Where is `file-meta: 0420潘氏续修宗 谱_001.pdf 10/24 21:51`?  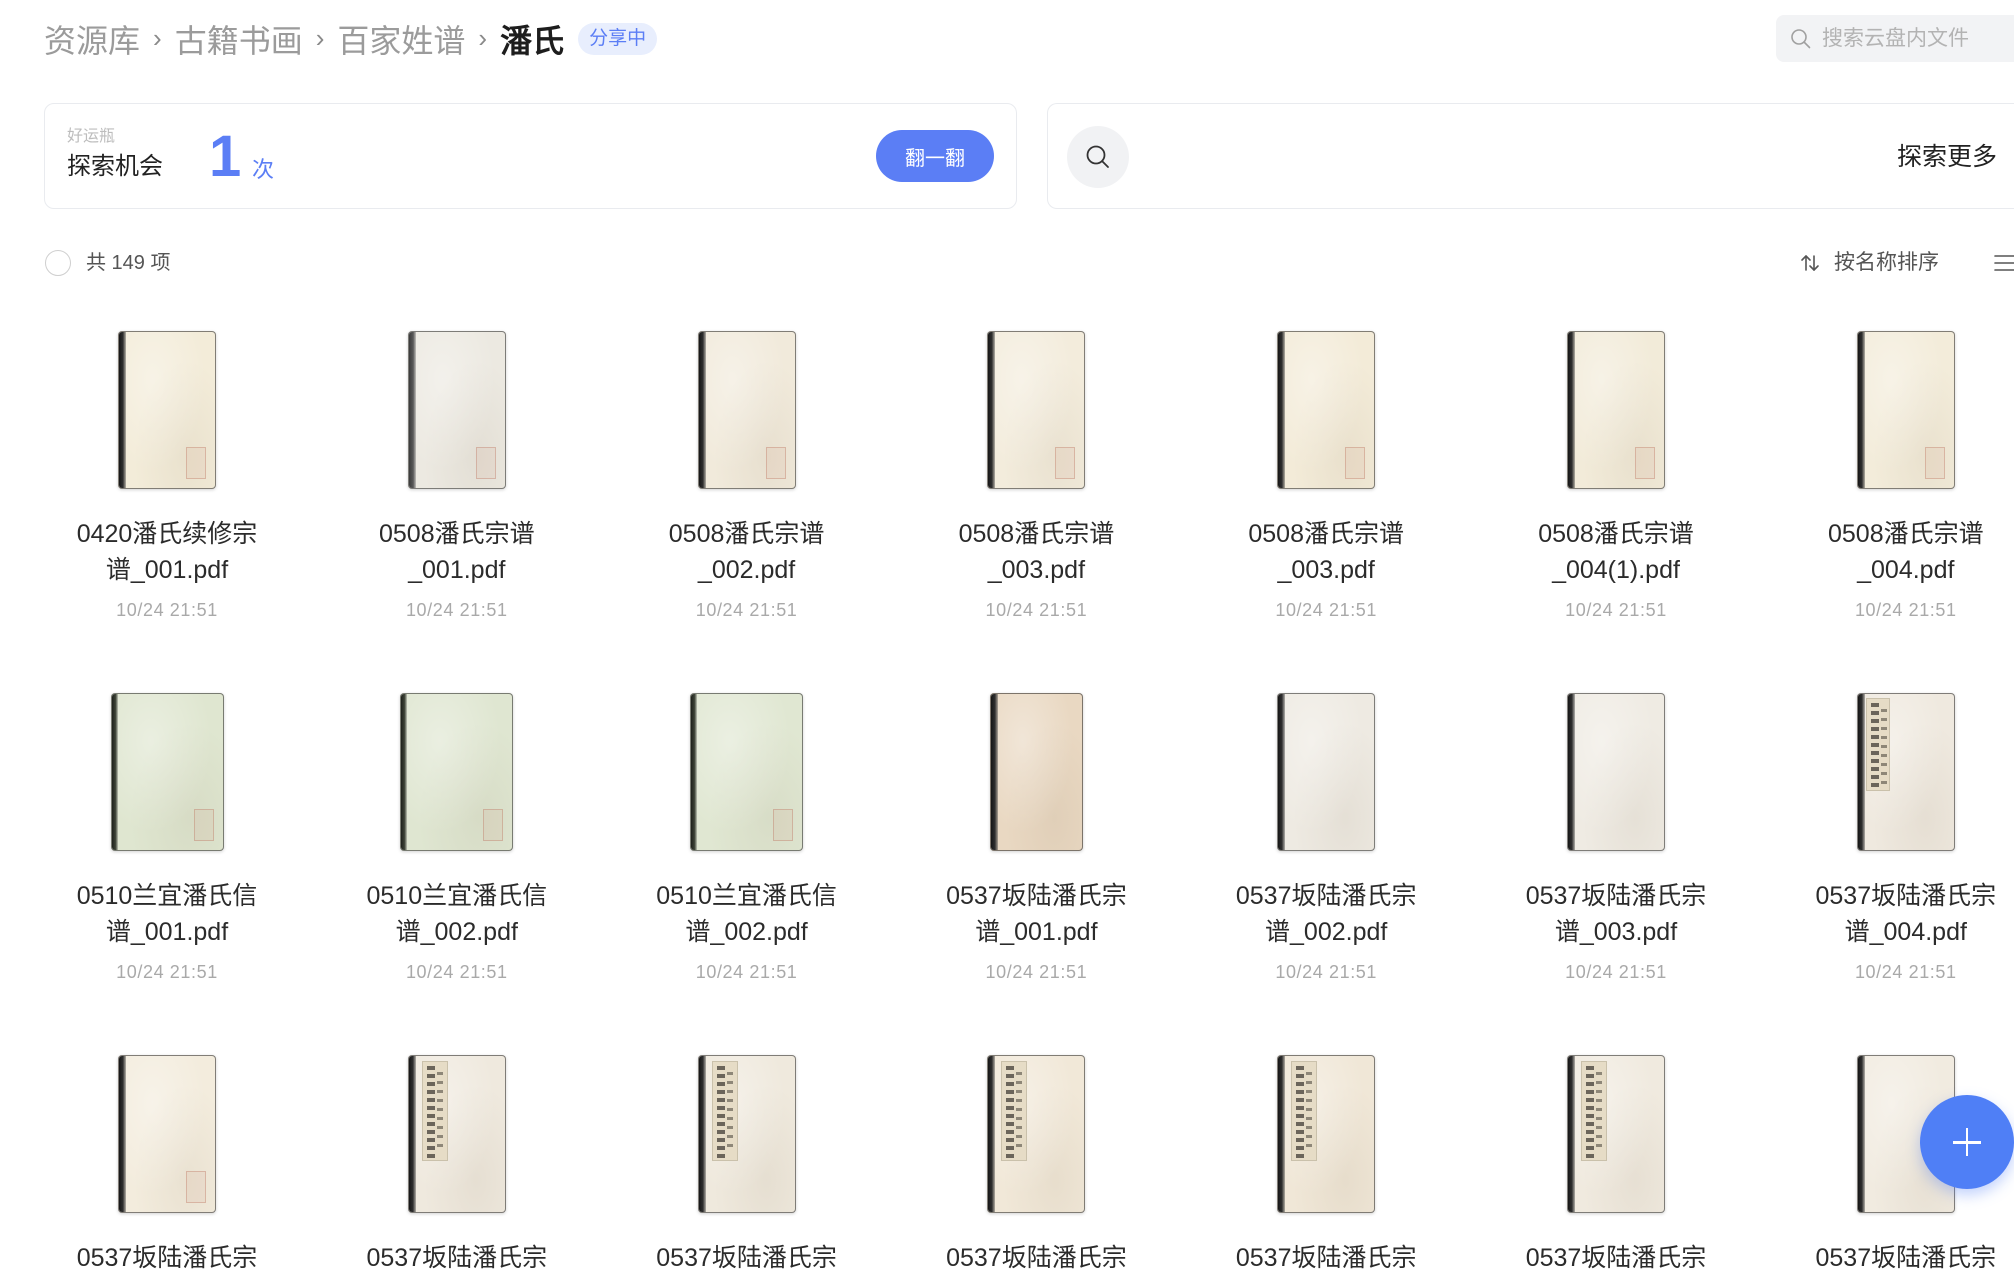 file-meta: 0420潘氏续修宗 谱_001.pdf 10/24 21:51 is located at coordinates (167, 569).